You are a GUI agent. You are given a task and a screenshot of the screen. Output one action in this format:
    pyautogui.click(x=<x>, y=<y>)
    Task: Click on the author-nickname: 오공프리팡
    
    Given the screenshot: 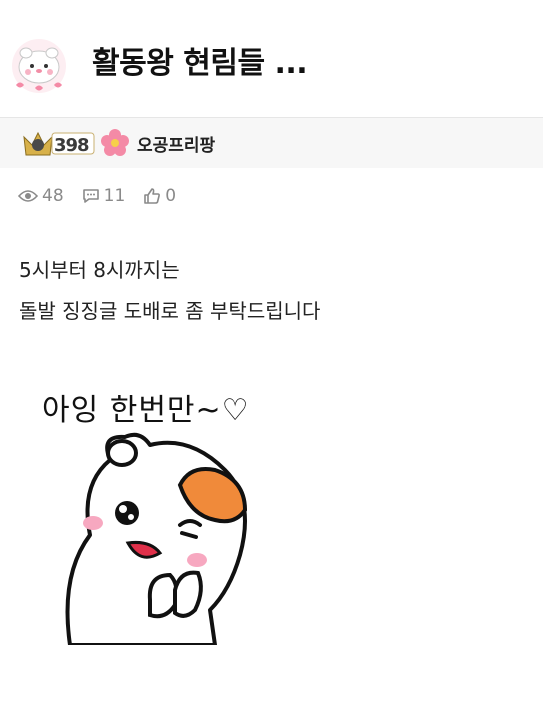 What is the action you would take?
    pyautogui.click(x=176, y=143)
    